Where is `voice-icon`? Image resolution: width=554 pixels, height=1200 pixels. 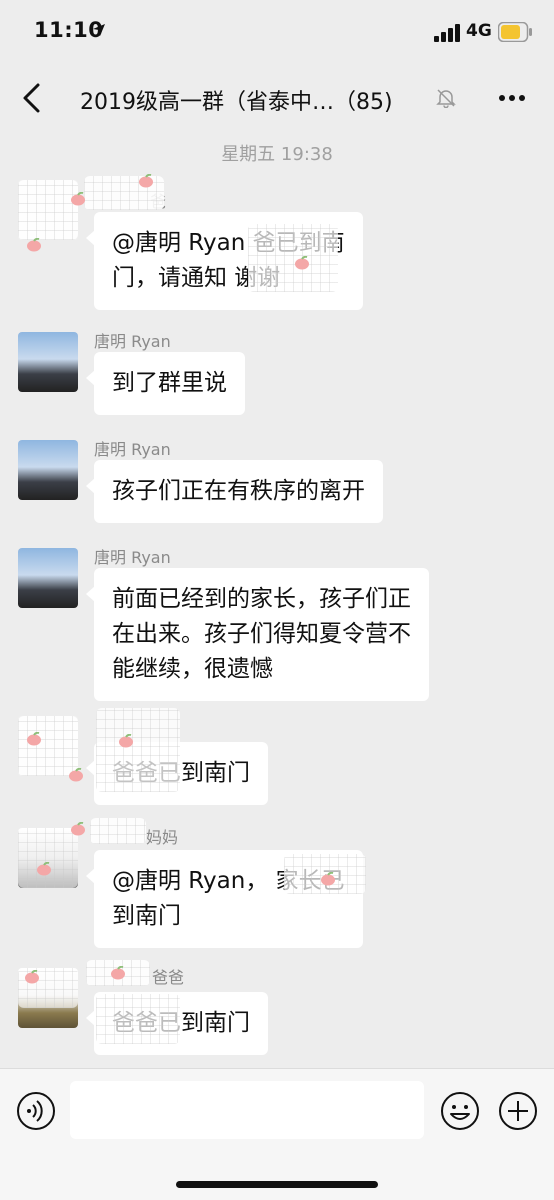 voice-icon is located at coordinates (36, 1111).